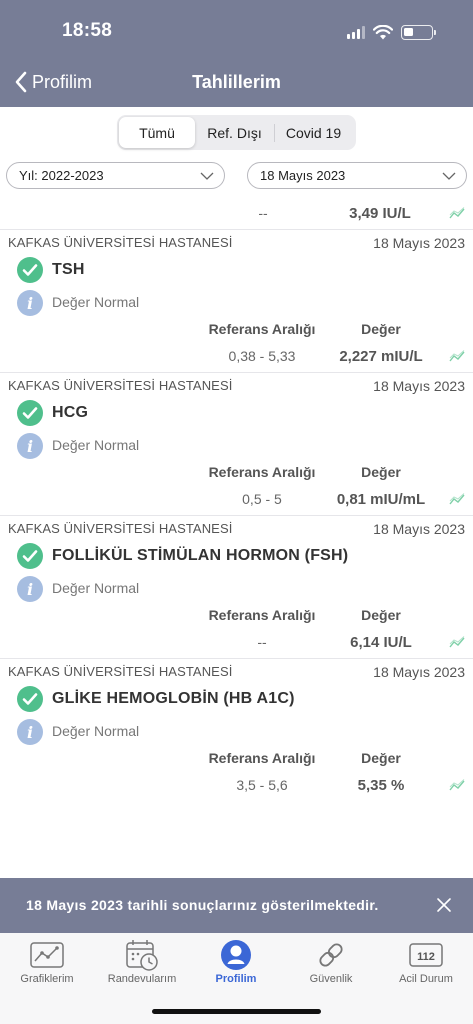  What do you see at coordinates (68, 269) in the screenshot?
I see `test-name: TSH` at bounding box center [68, 269].